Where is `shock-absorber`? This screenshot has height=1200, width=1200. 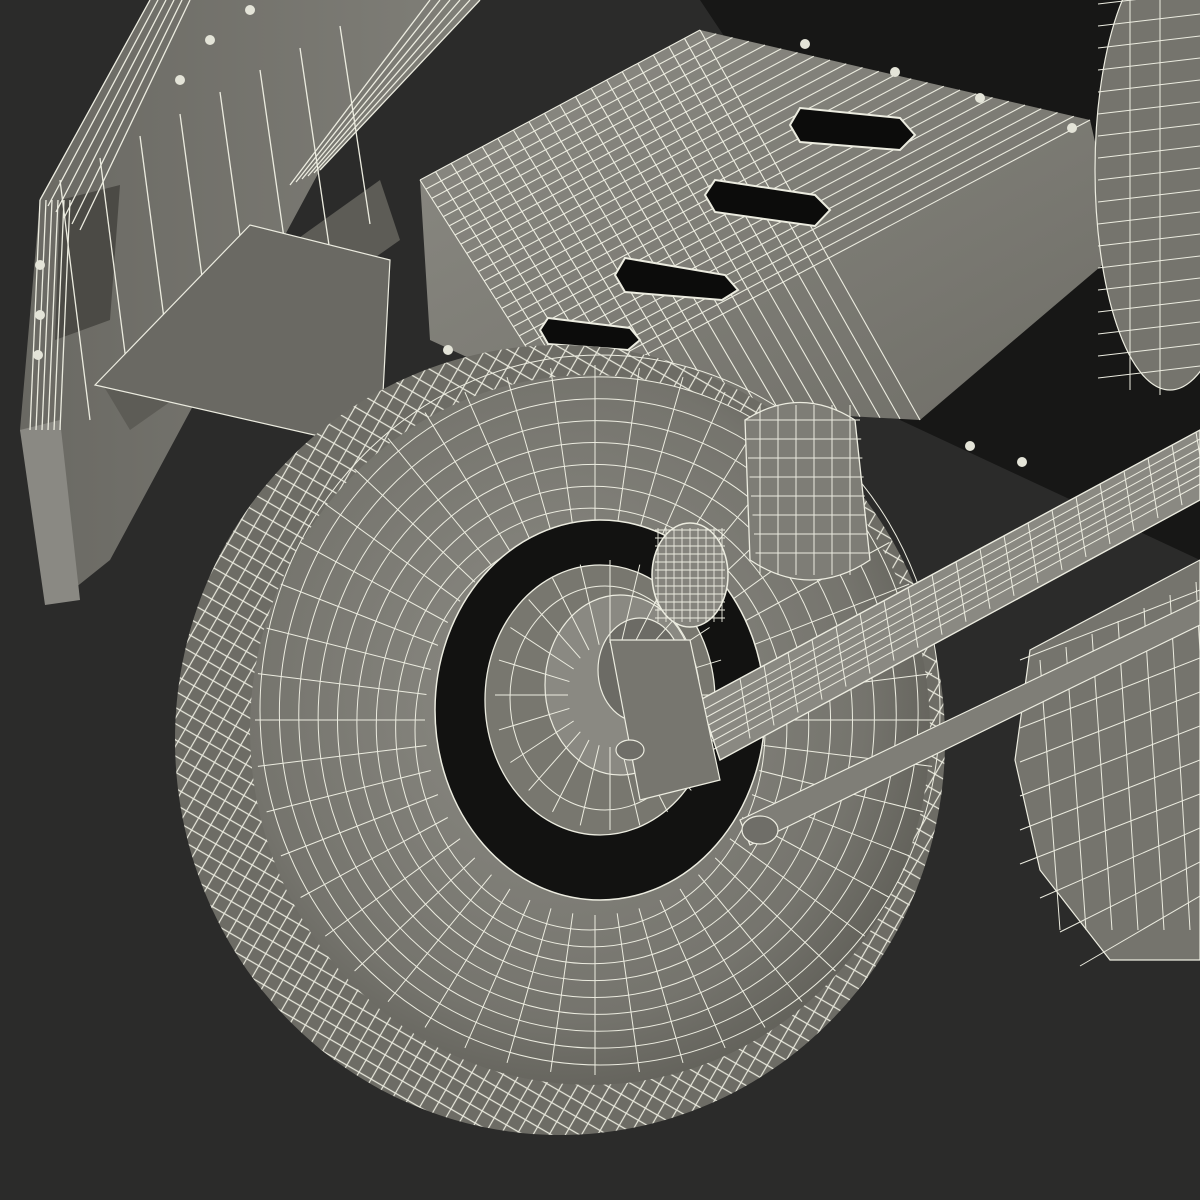 shock-absorber is located at coordinates (690, 575).